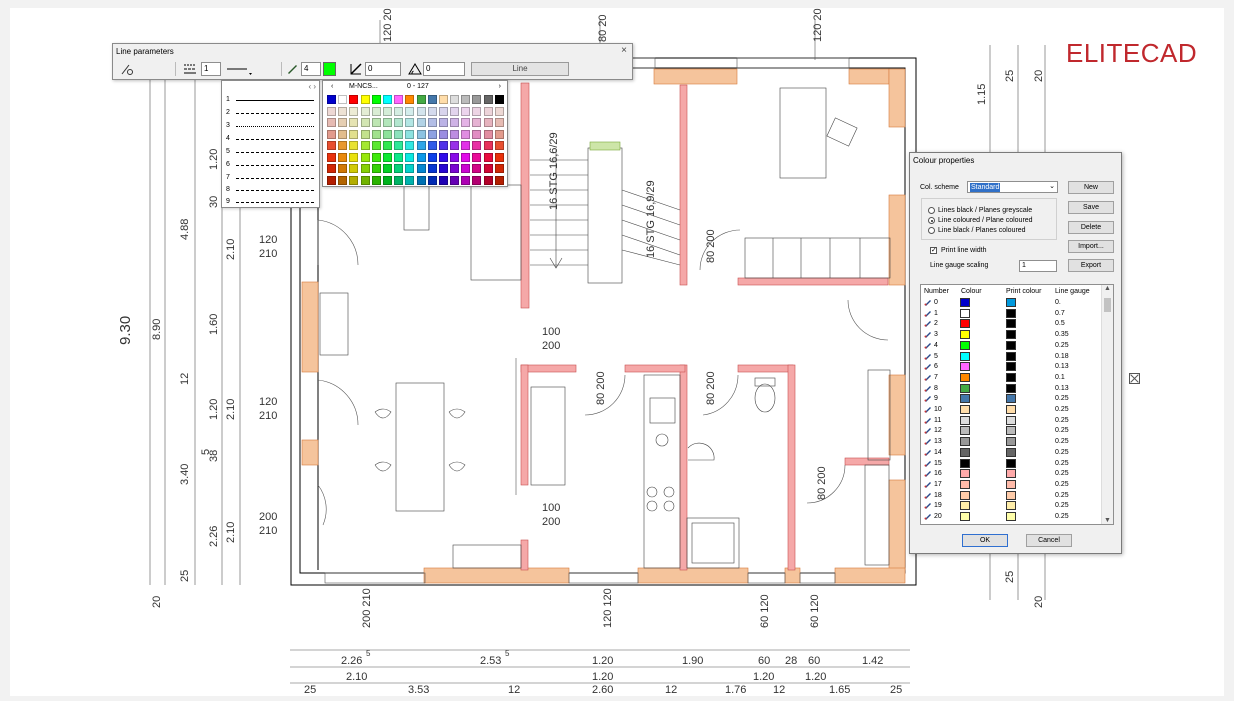  Describe the element at coordinates (271, 165) in the screenshot. I see `line-type-item: 6` at that location.